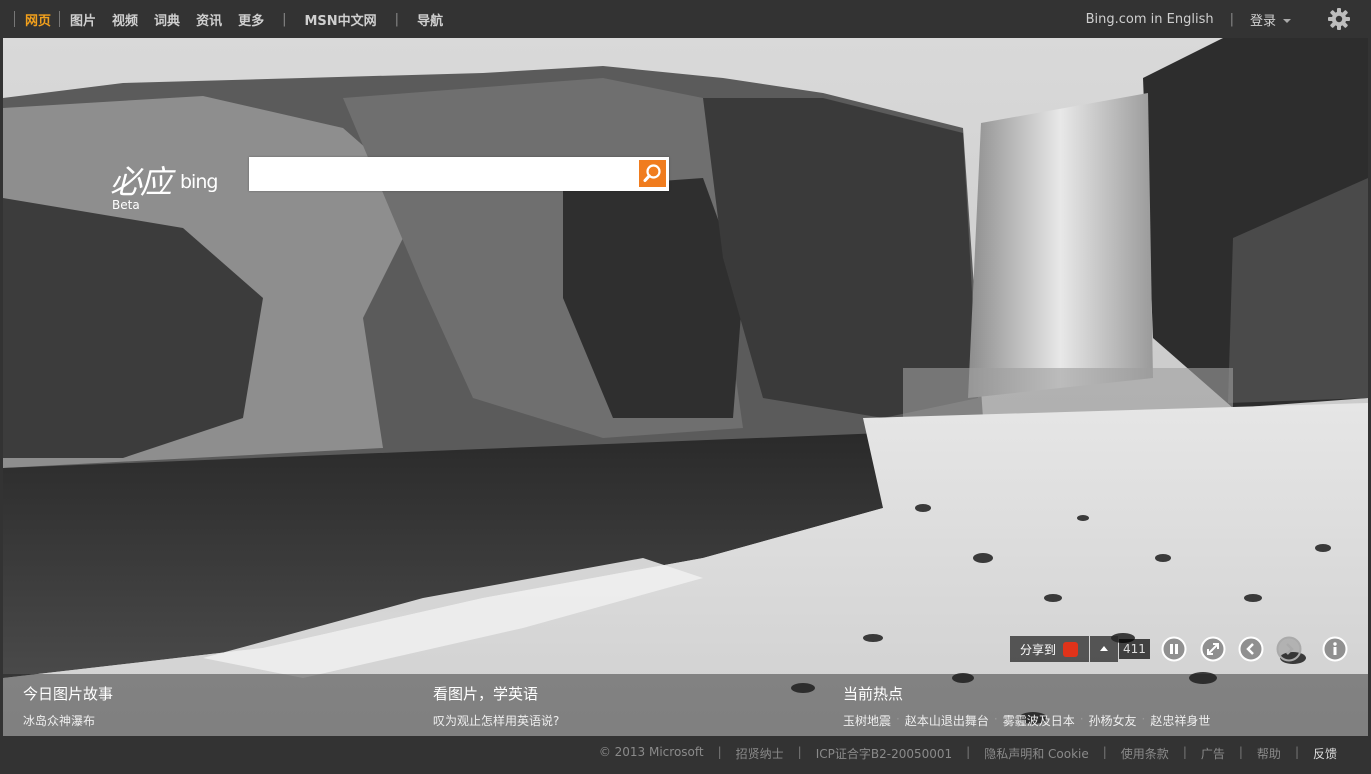 This screenshot has width=1371, height=774. I want to click on nav-item-msn: MSN中文网, so click(340, 19).